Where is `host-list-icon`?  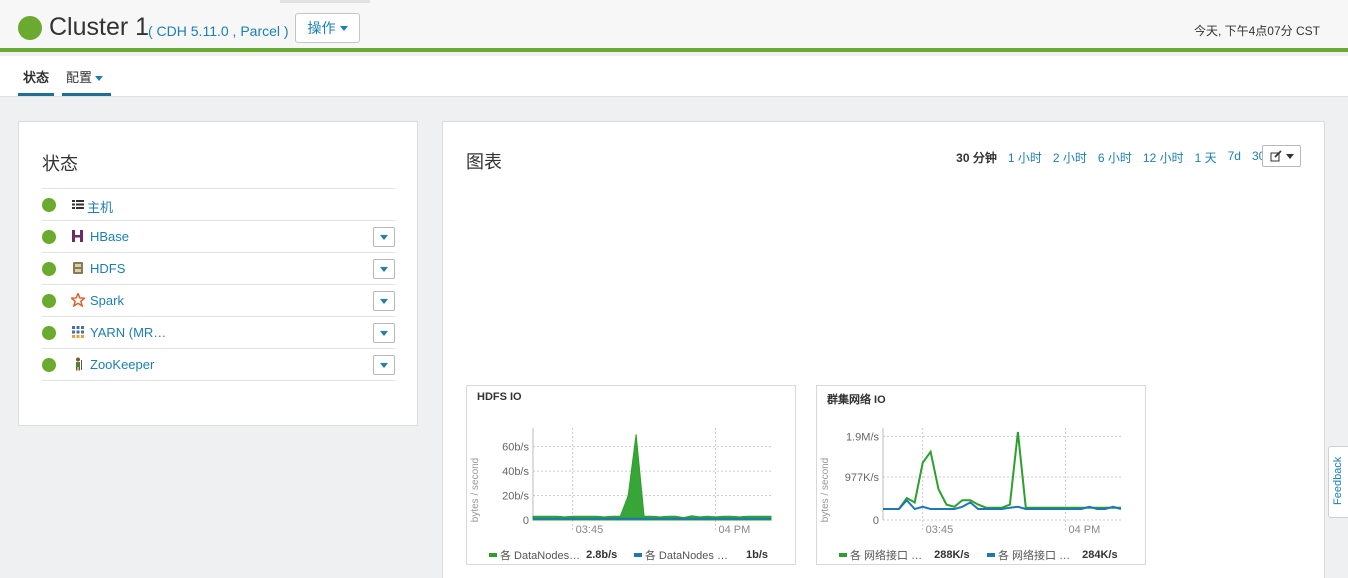
host-list-icon is located at coordinates (78, 204).